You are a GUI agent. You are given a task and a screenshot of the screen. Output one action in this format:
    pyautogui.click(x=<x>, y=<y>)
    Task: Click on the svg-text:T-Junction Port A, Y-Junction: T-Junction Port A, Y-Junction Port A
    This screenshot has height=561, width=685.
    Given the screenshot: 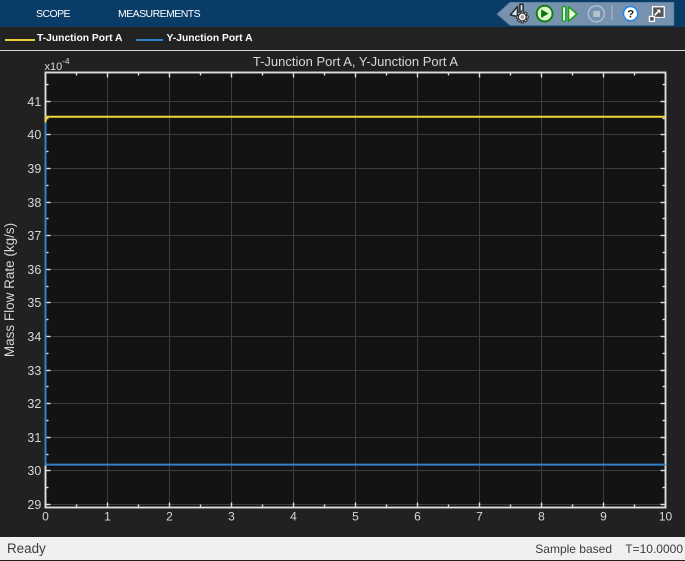 What is the action you would take?
    pyautogui.click(x=356, y=61)
    